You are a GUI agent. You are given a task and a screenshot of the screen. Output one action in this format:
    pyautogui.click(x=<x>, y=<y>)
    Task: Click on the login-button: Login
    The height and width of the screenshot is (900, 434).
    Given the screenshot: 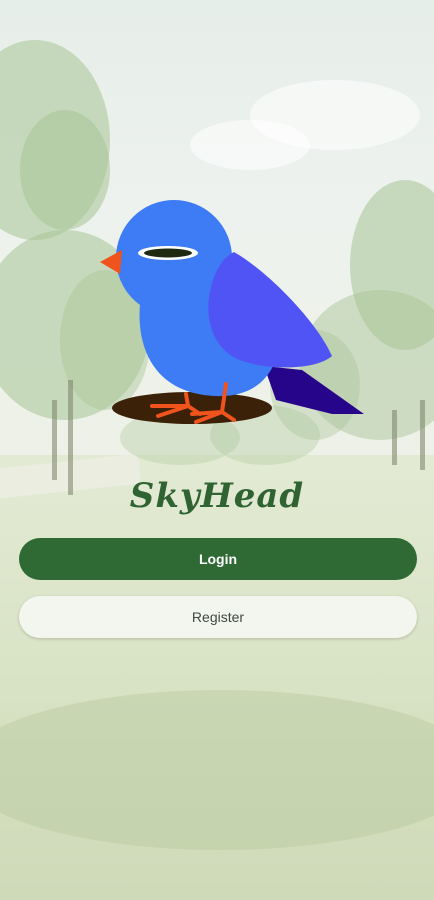 What is the action you would take?
    pyautogui.click(x=218, y=559)
    